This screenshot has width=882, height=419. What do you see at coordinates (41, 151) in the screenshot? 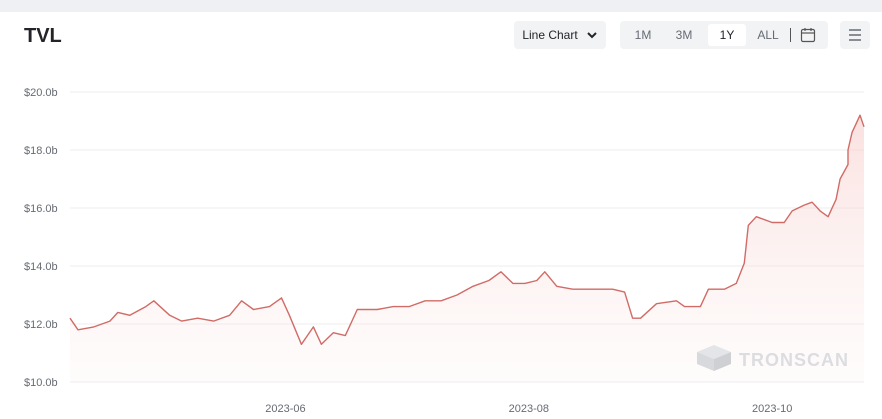
I see `y-tick-label: $18.0b` at bounding box center [41, 151].